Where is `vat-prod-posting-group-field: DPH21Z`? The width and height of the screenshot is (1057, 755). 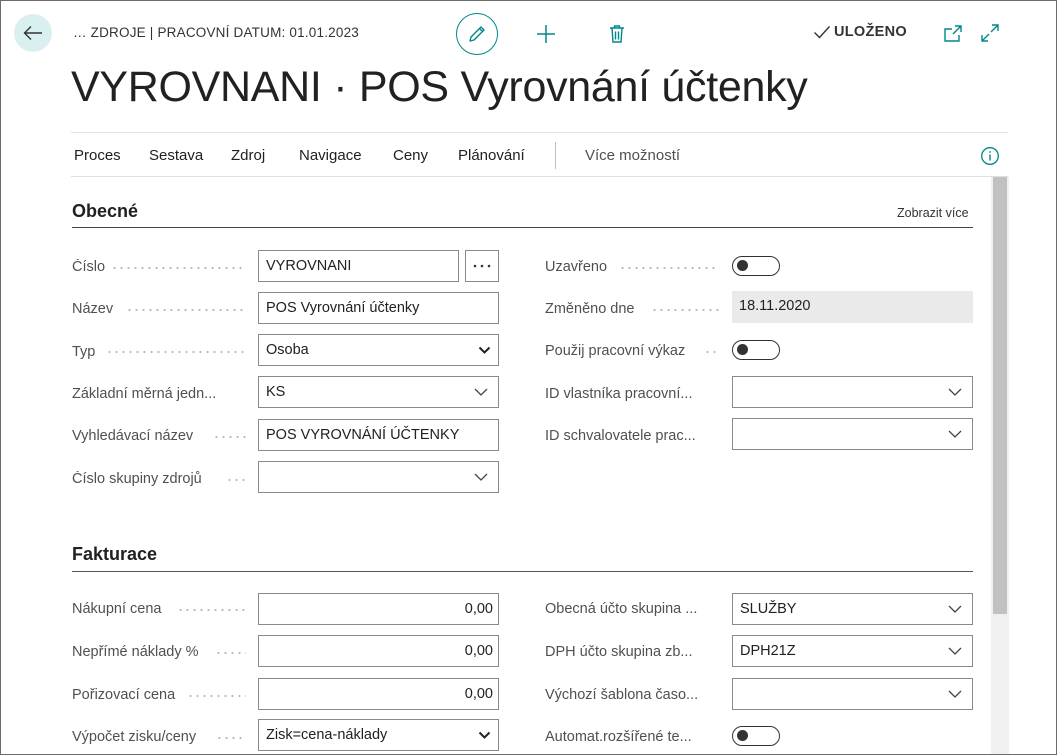
vat-prod-posting-group-field: DPH21Z is located at coordinates (852, 651).